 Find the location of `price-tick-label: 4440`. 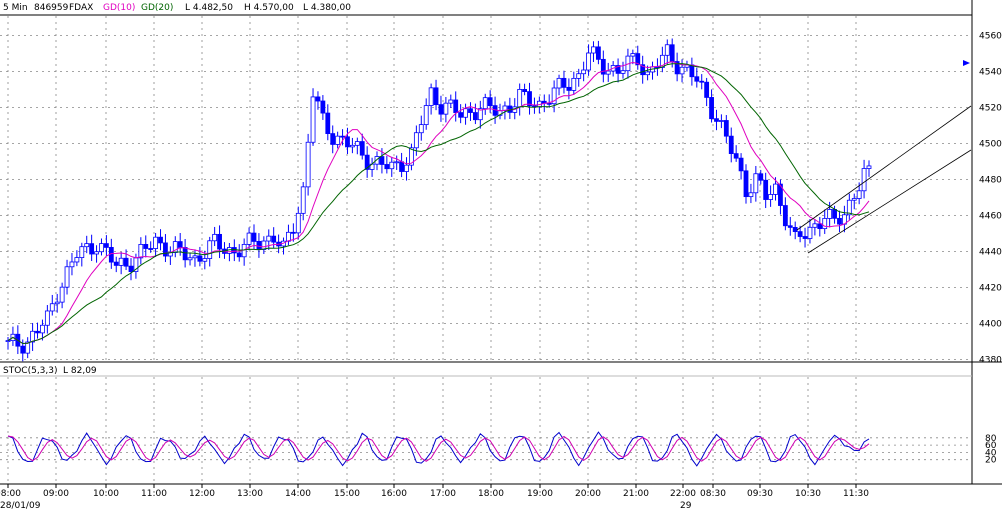

price-tick-label: 4440 is located at coordinates (990, 253).